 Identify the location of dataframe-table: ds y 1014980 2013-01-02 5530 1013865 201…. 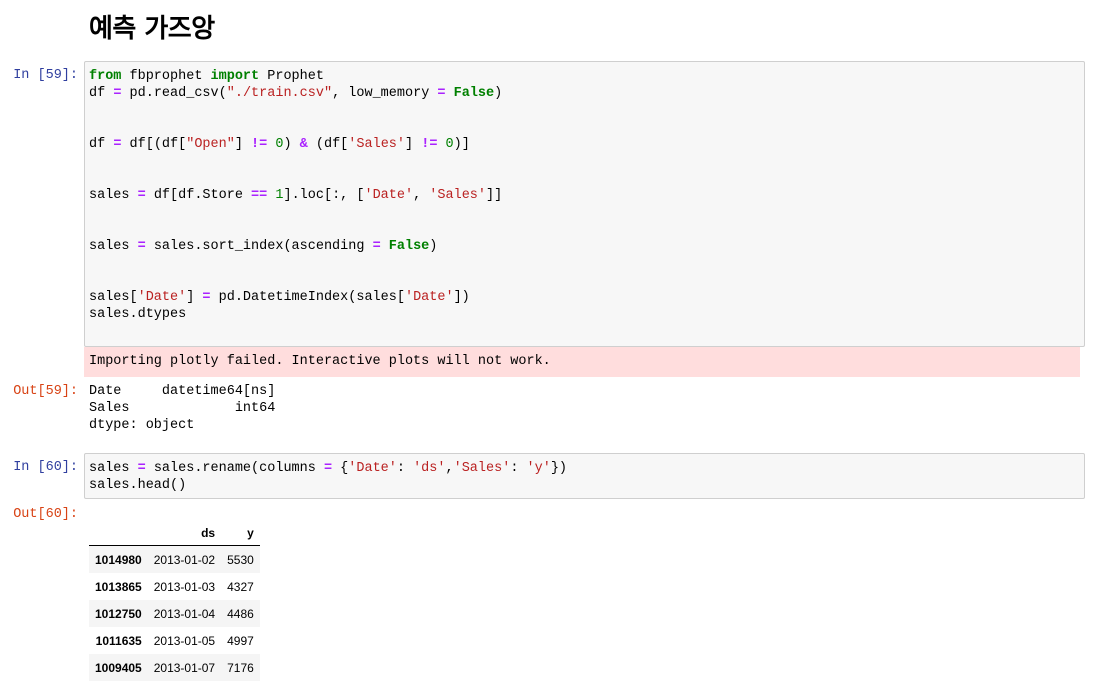
(174, 600).